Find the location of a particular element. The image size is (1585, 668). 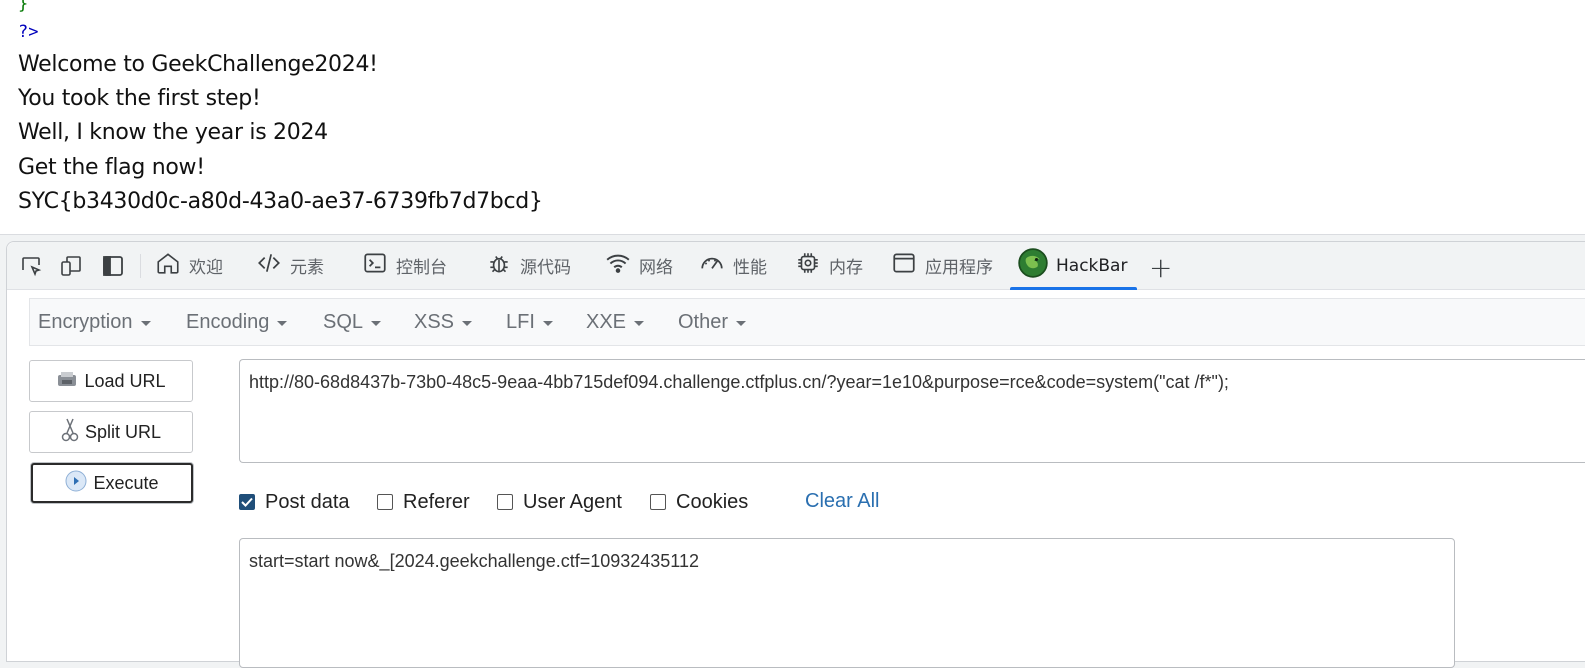

menu-lfi: LFI is located at coordinates (529, 322).